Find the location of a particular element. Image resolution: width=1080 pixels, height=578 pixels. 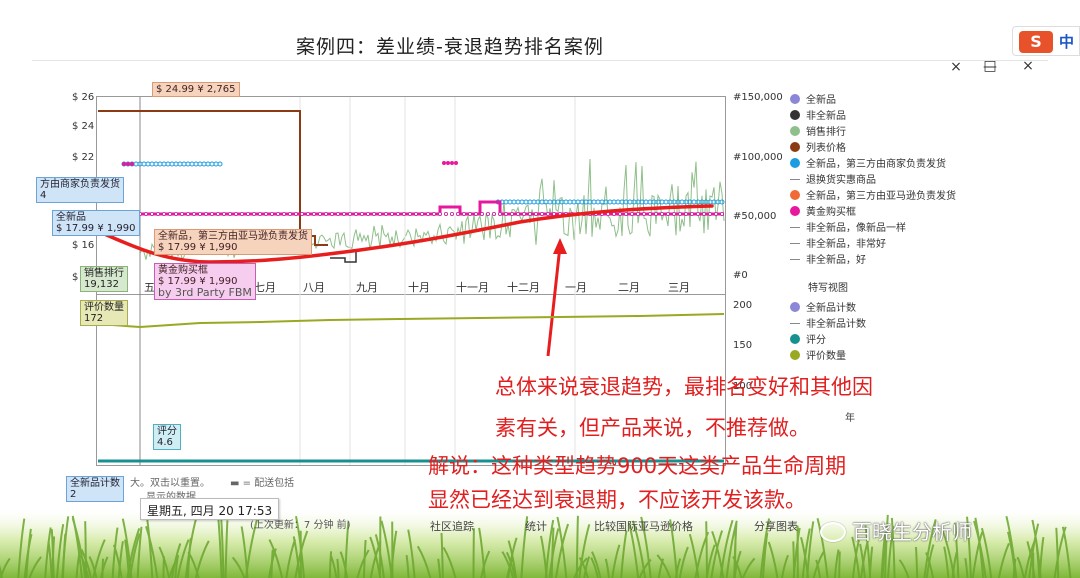

legend-label: 退换货实惠商品 is located at coordinates (841, 180).